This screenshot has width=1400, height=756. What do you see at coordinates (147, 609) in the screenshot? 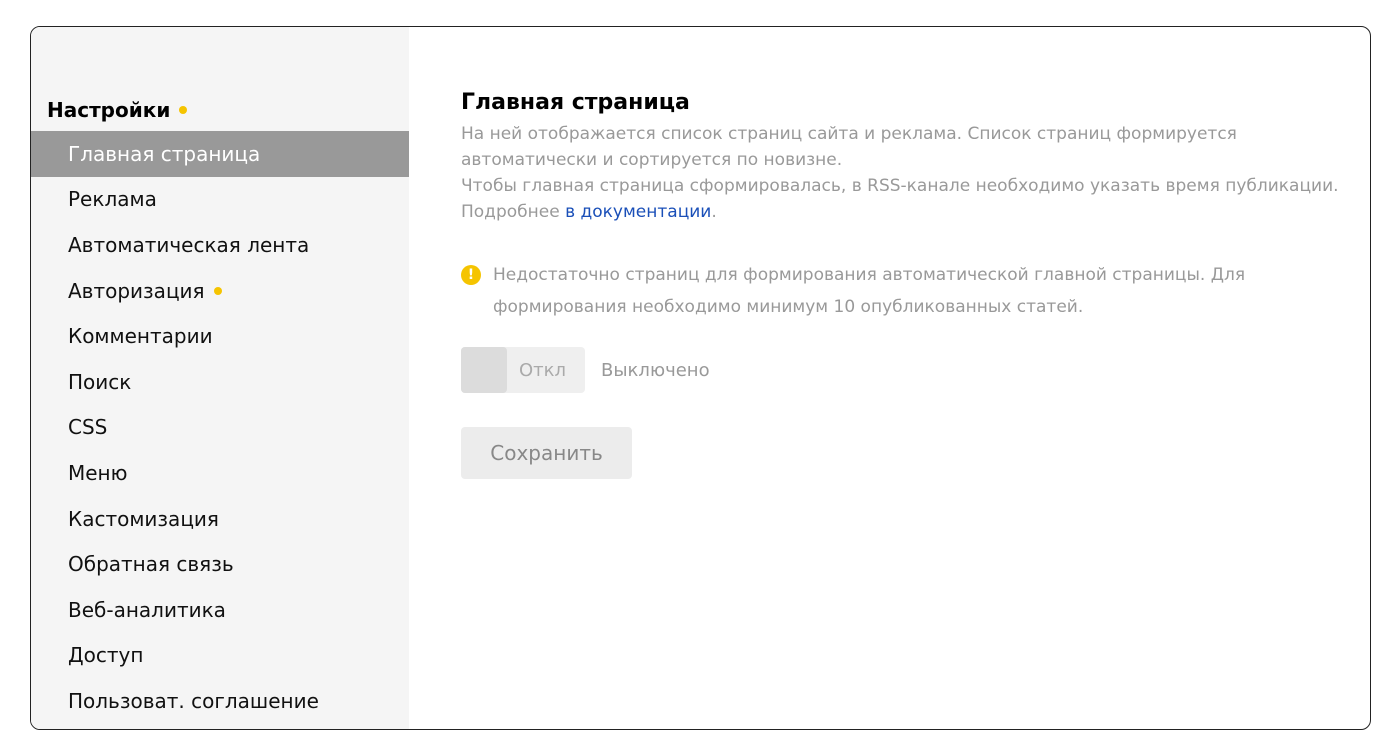
I see `sidebar-item-label: Веб-аналитика` at bounding box center [147, 609].